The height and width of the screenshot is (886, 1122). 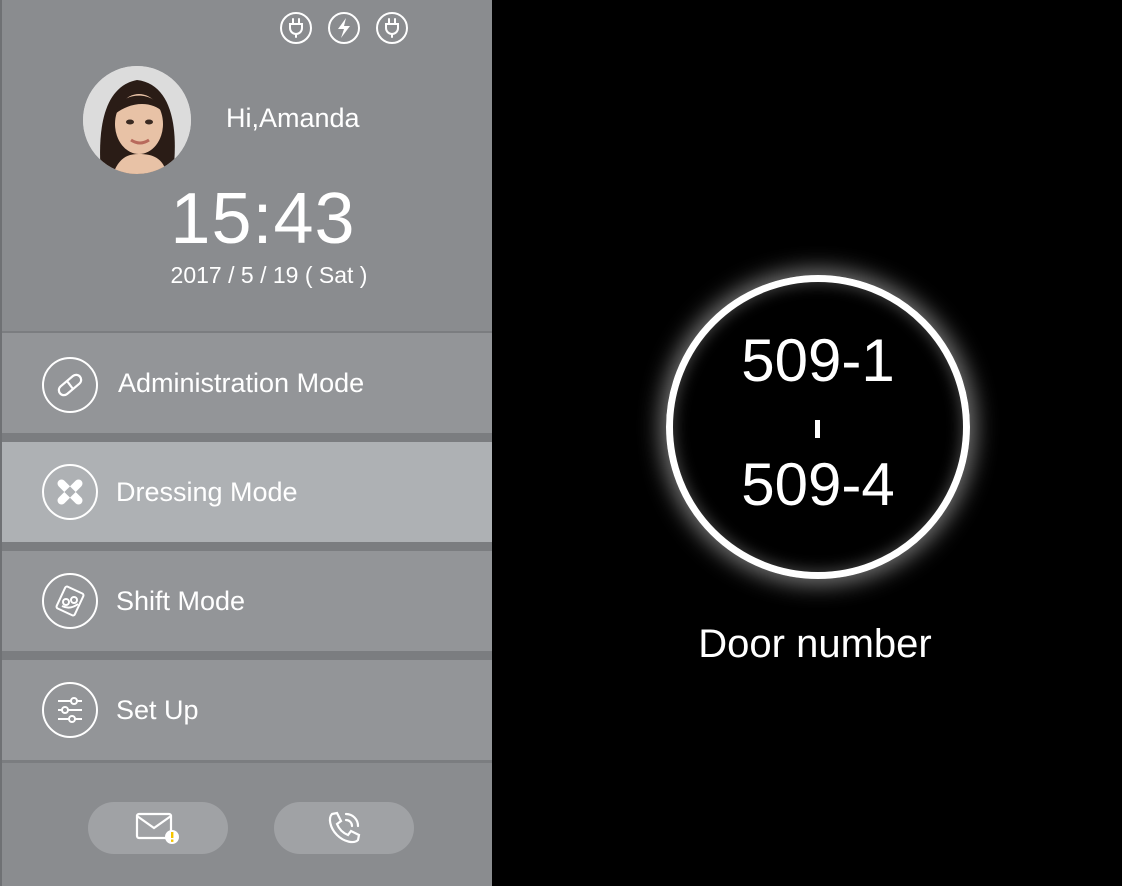 What do you see at coordinates (70, 601) in the screenshot?
I see `handshake-icon` at bounding box center [70, 601].